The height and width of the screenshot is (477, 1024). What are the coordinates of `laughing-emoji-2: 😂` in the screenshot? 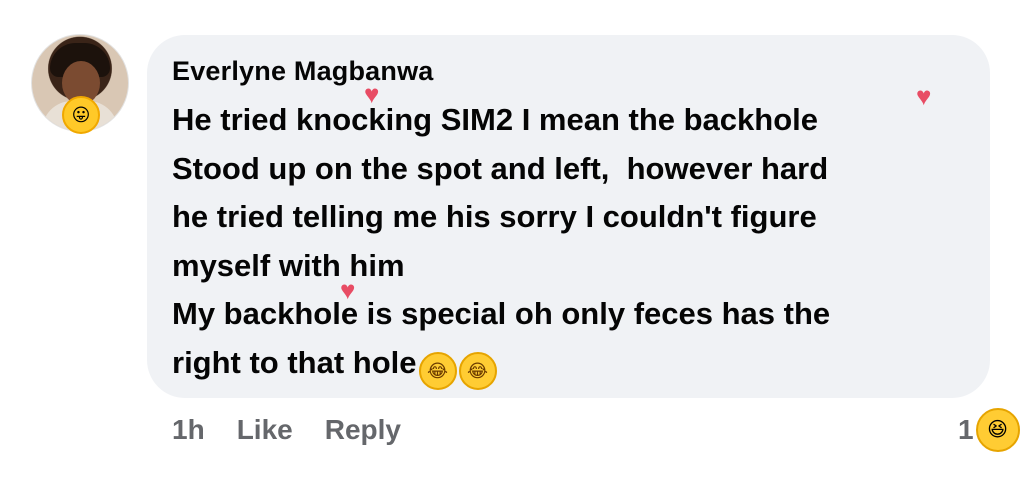 It's located at (477, 370).